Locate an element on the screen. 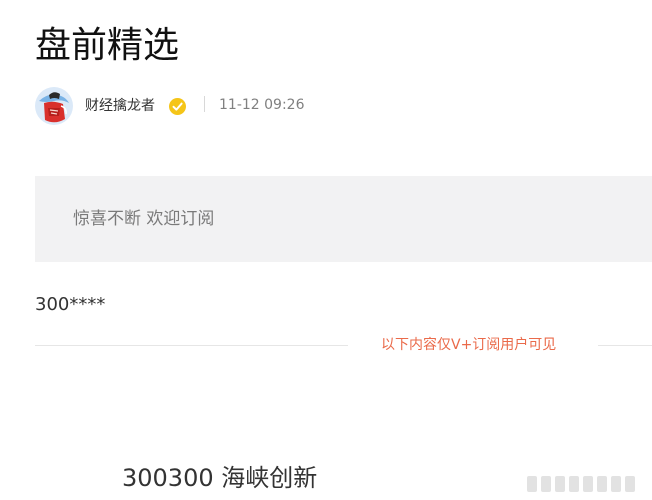 The image size is (652, 500). masked-stock-code: 300**** is located at coordinates (70, 304).